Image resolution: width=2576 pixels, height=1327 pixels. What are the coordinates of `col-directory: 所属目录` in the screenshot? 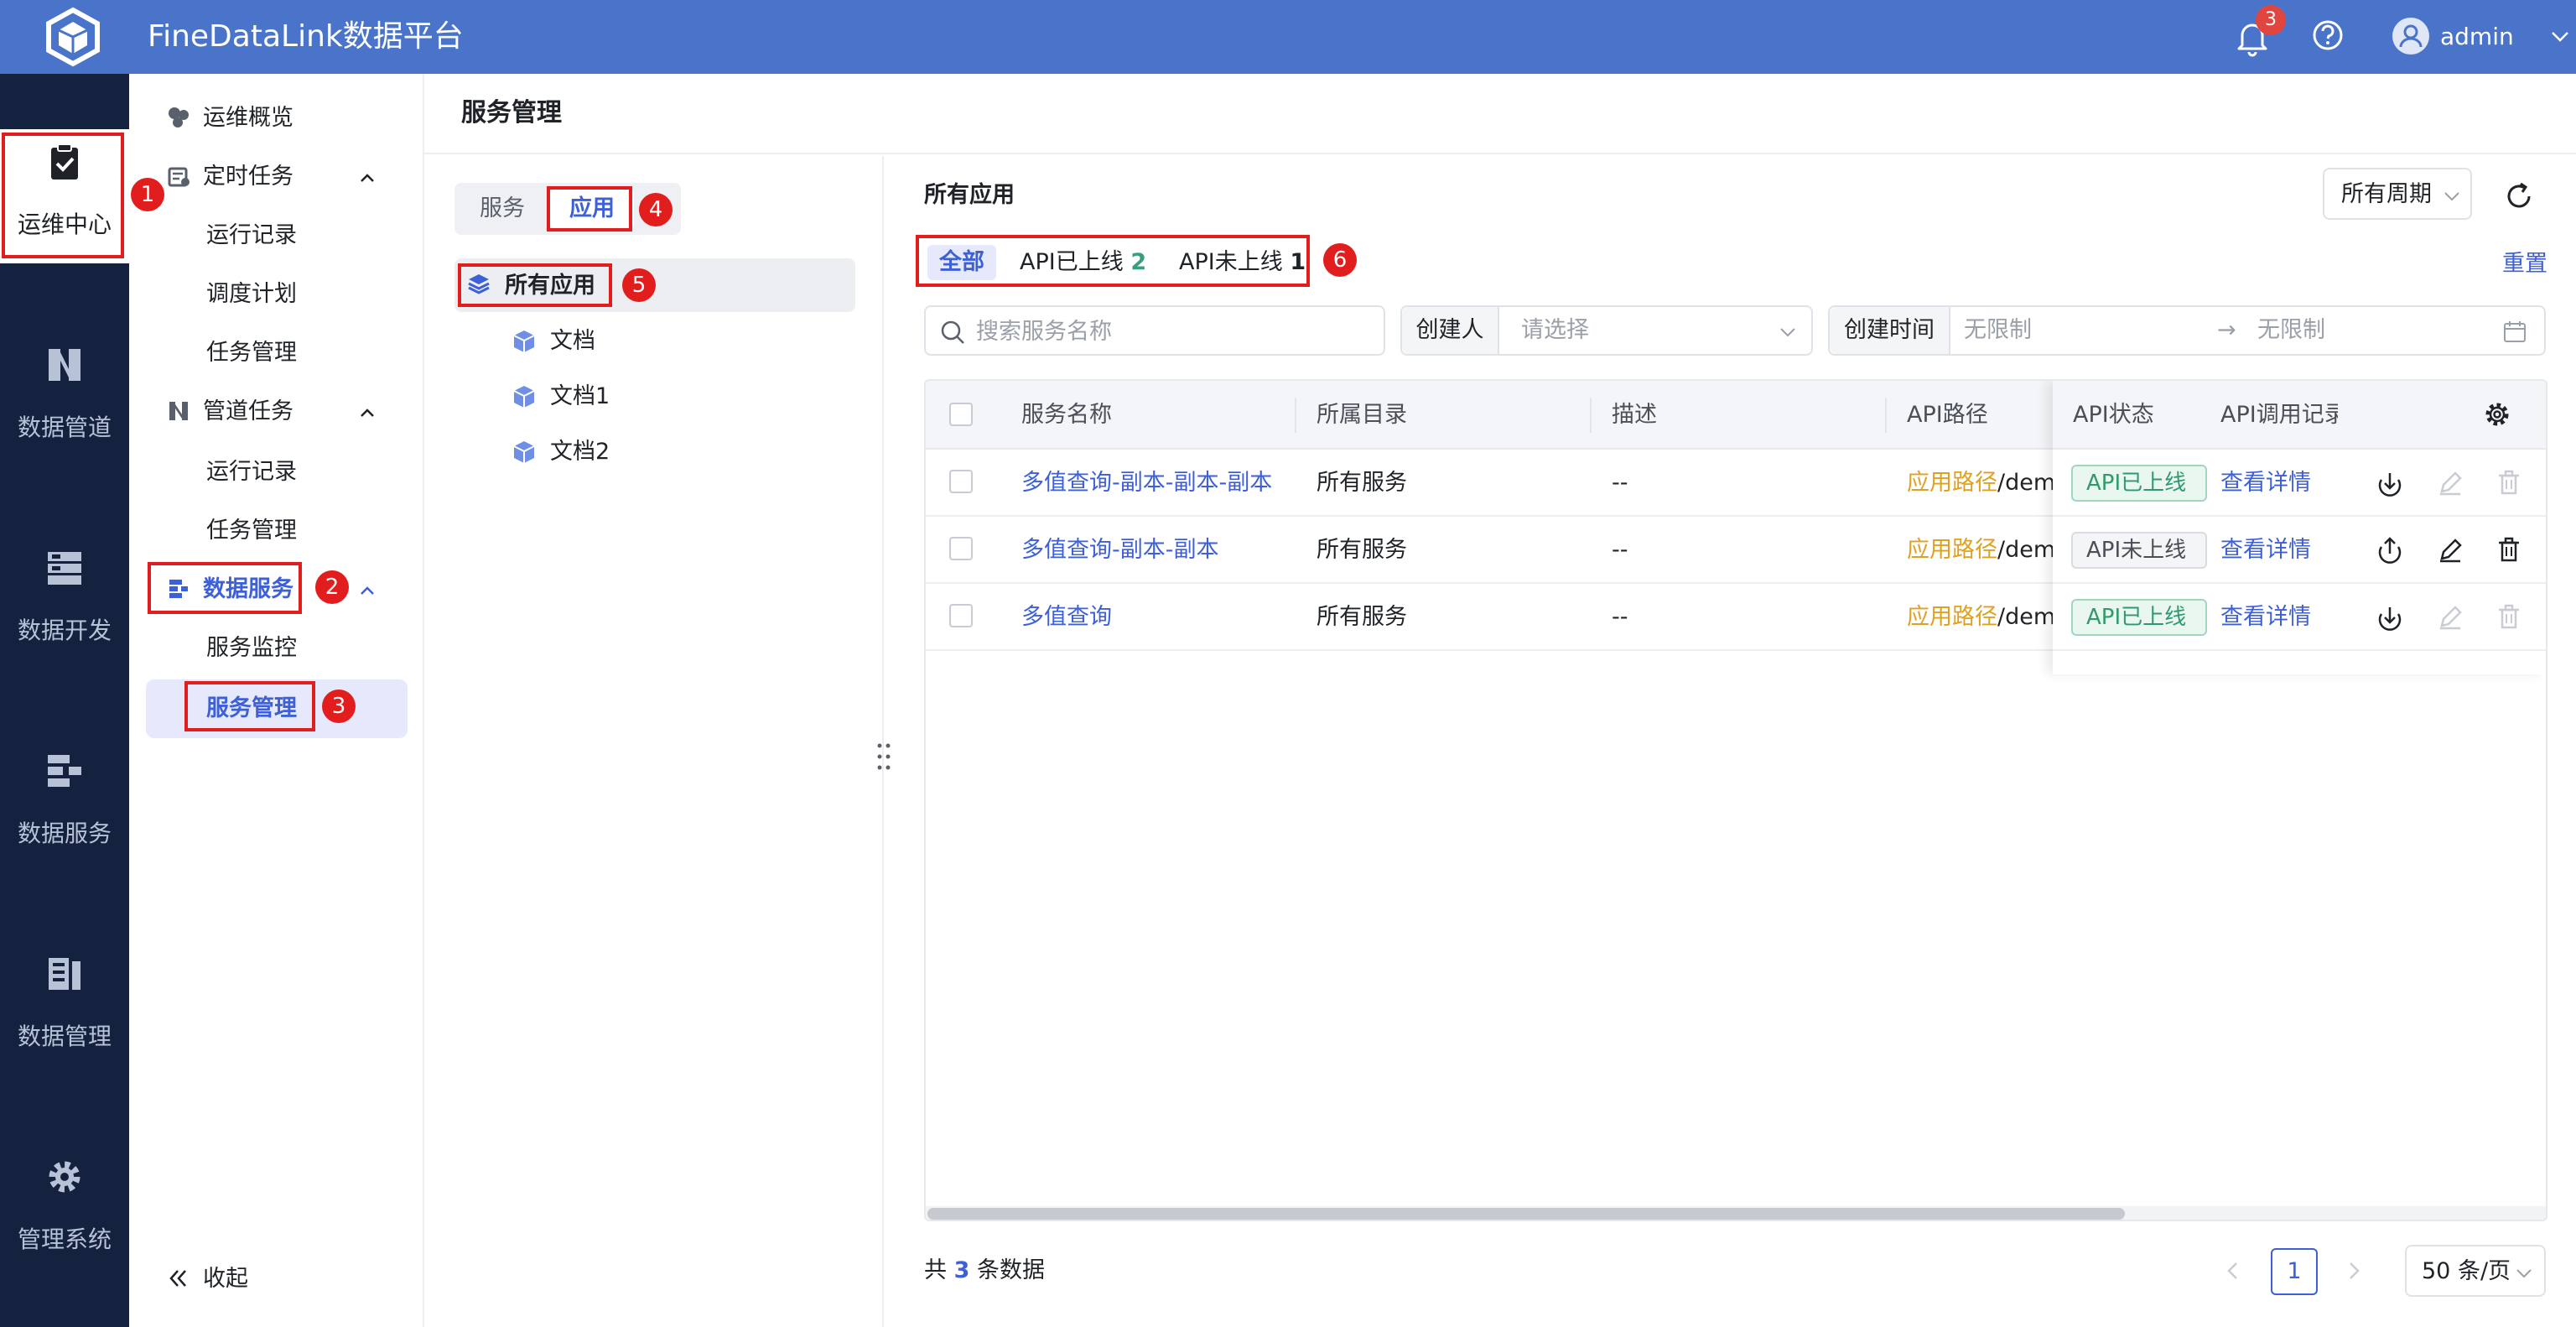 It's located at (1362, 415).